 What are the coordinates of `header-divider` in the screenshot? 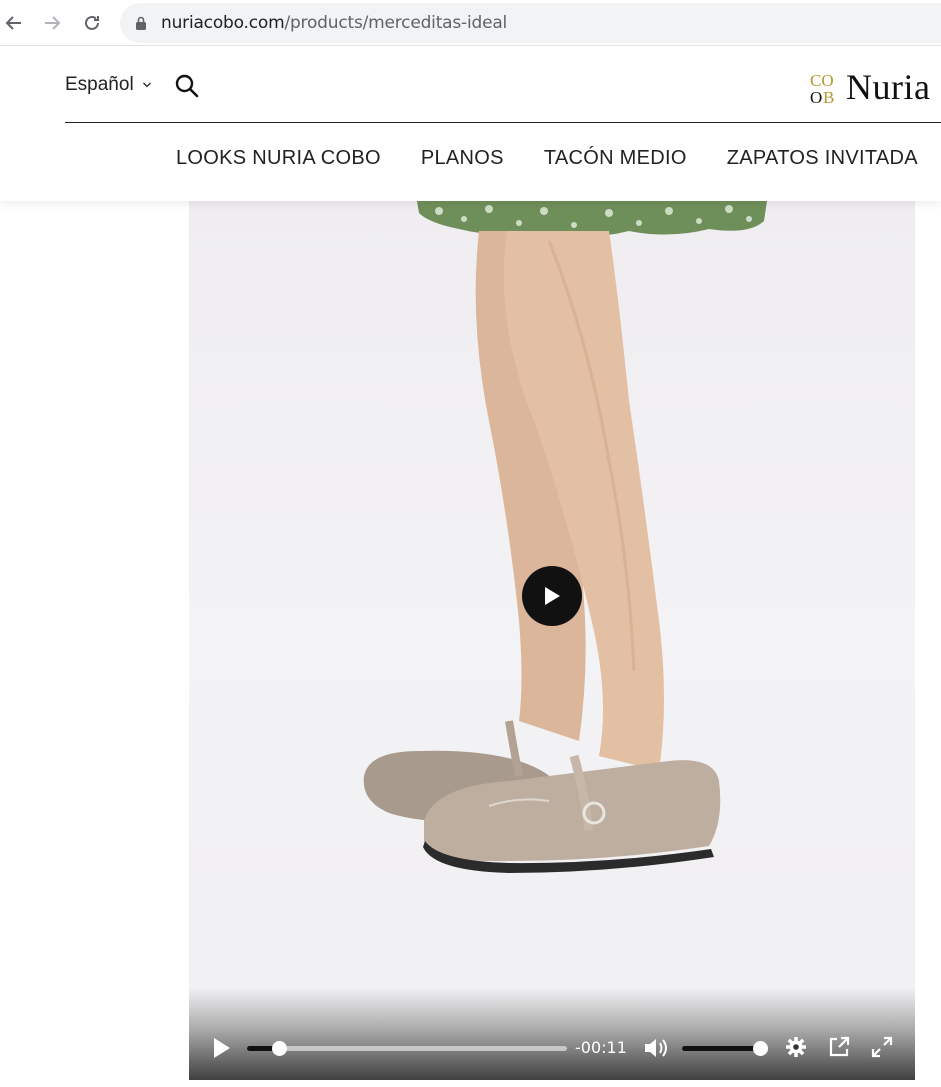 It's located at (503, 122).